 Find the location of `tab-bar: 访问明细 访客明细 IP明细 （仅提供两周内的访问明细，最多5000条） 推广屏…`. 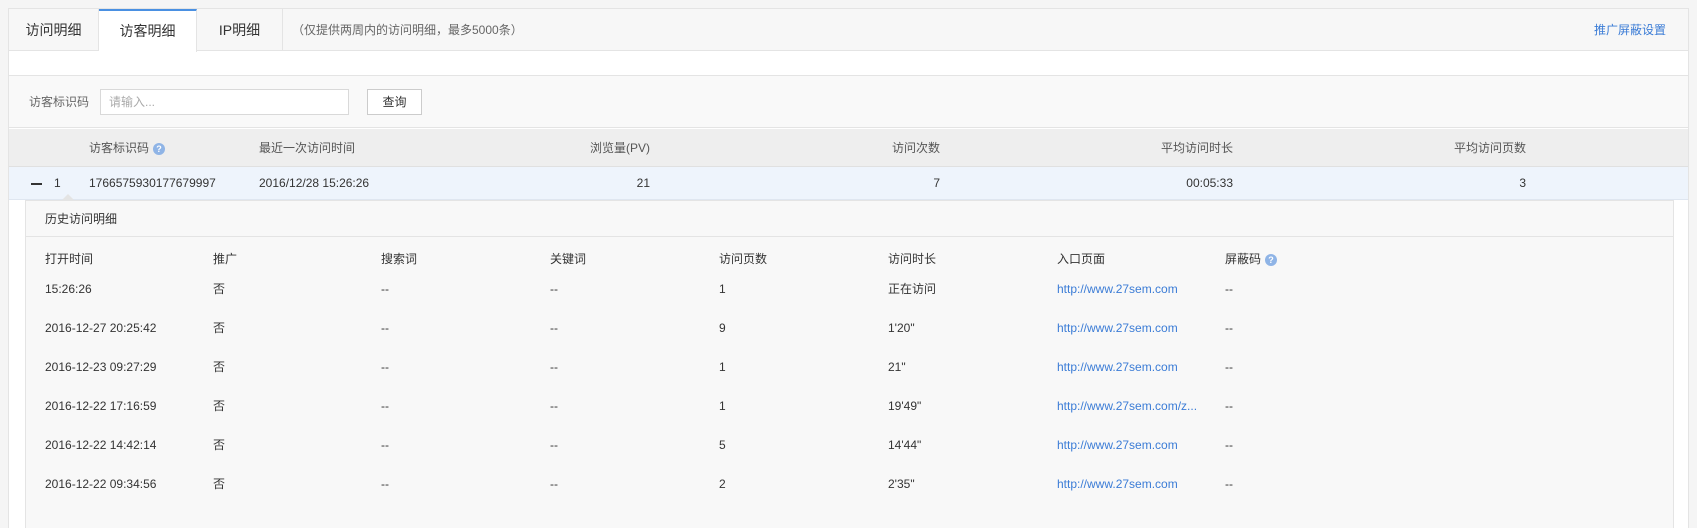

tab-bar: 访问明细 访客明细 IP明细 （仅提供两周内的访问明细，最多5000条） 推广屏… is located at coordinates (848, 30).